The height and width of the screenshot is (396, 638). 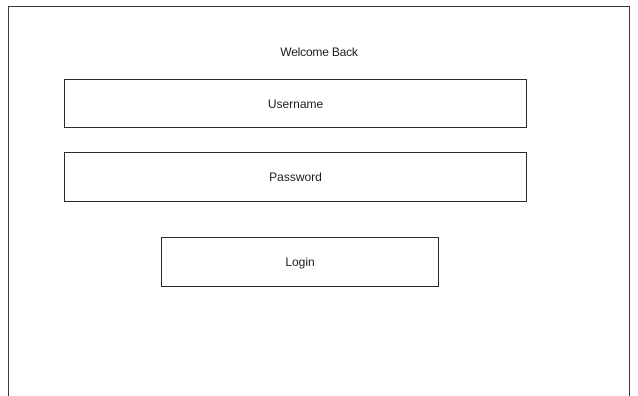 What do you see at coordinates (300, 262) in the screenshot?
I see `login-button: Login` at bounding box center [300, 262].